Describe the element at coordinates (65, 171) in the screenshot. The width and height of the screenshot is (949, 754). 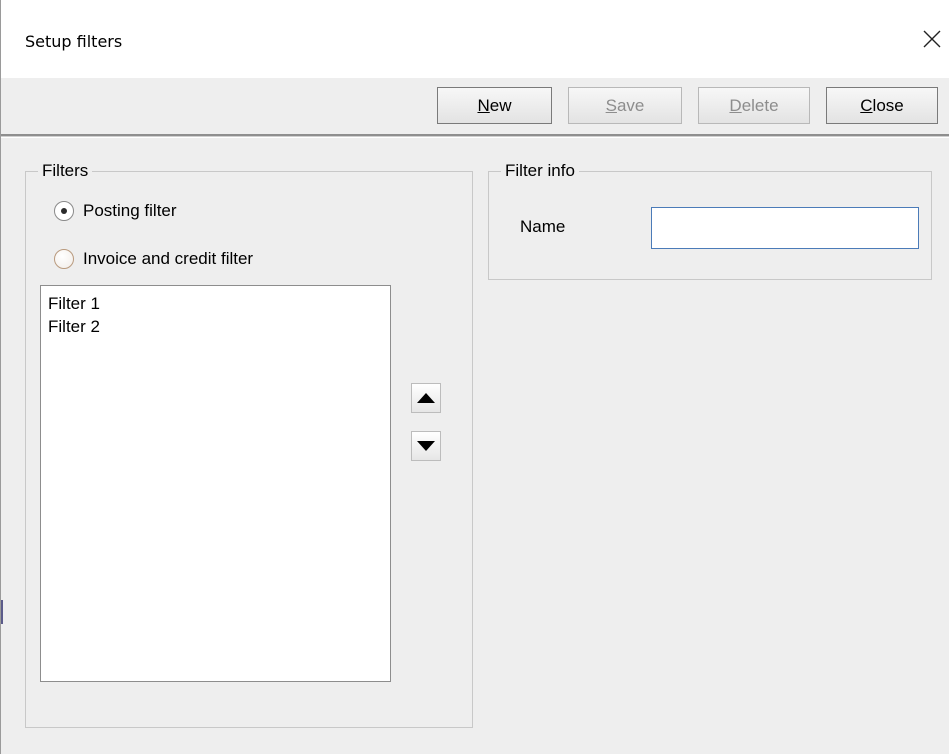
I see `filters-group-title: Filters` at that location.